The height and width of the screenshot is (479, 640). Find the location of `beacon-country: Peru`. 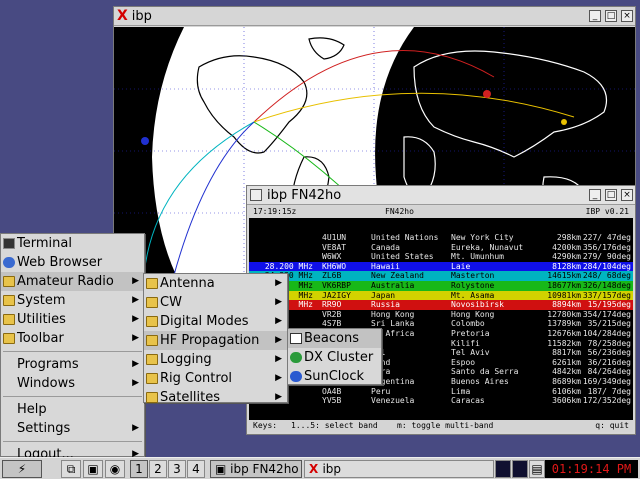

beacon-country: Peru is located at coordinates (381, 391).